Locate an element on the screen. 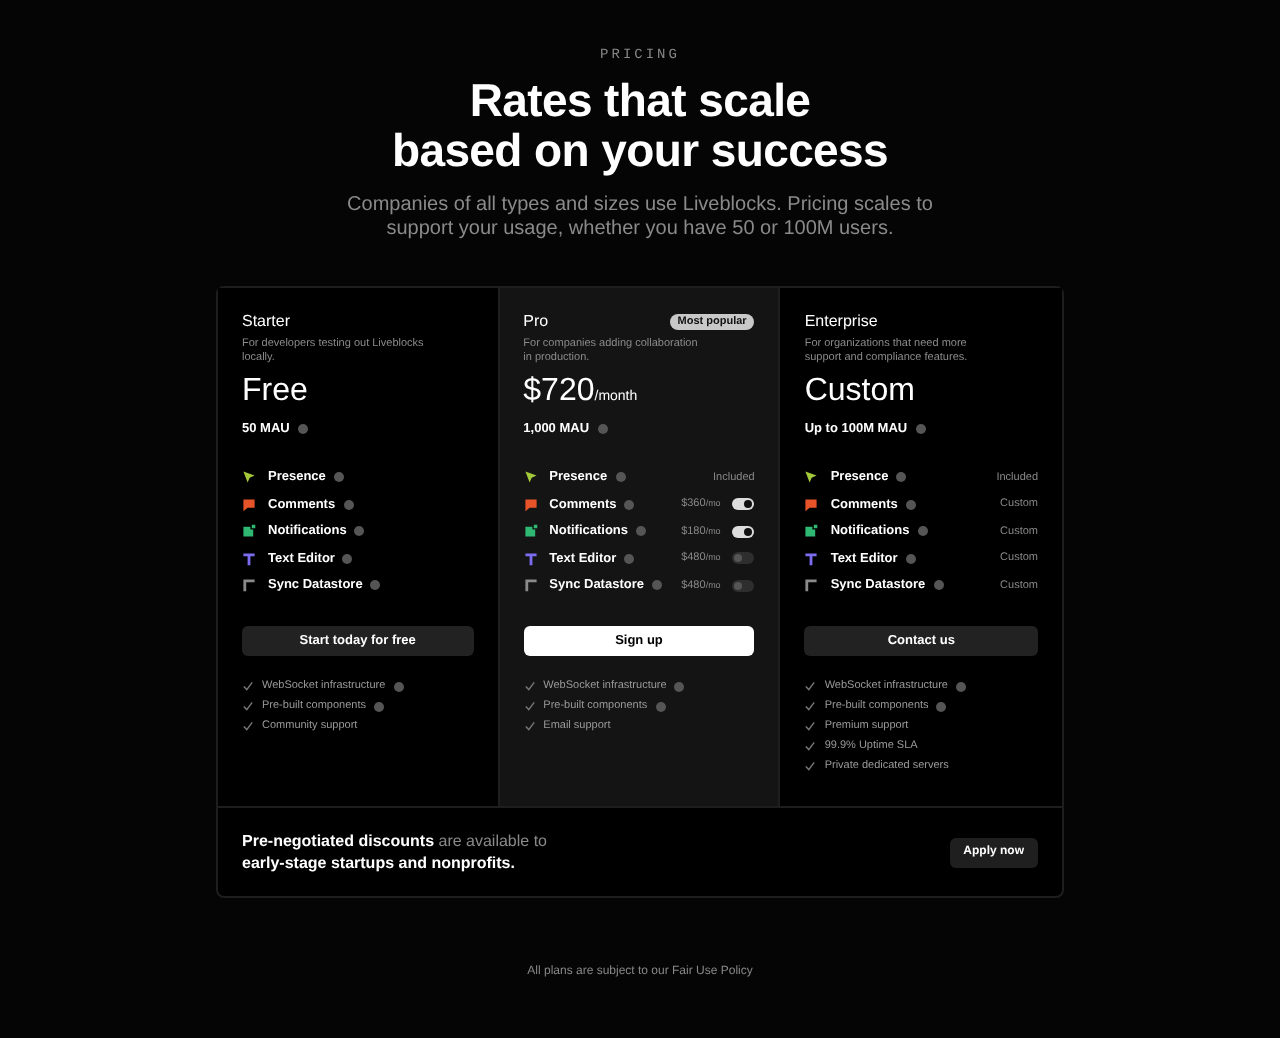 The image size is (1280, 1038). plan-price: Free is located at coordinates (275, 392).